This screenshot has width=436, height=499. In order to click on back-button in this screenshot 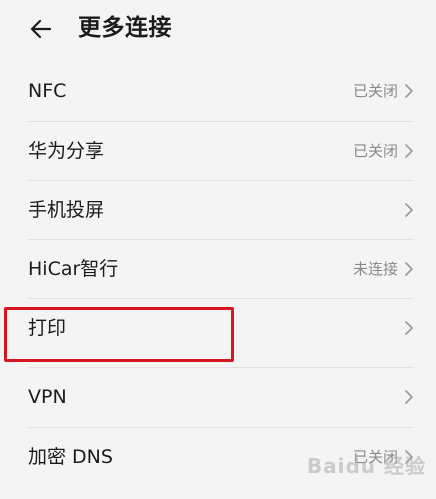, I will do `click(41, 29)`.